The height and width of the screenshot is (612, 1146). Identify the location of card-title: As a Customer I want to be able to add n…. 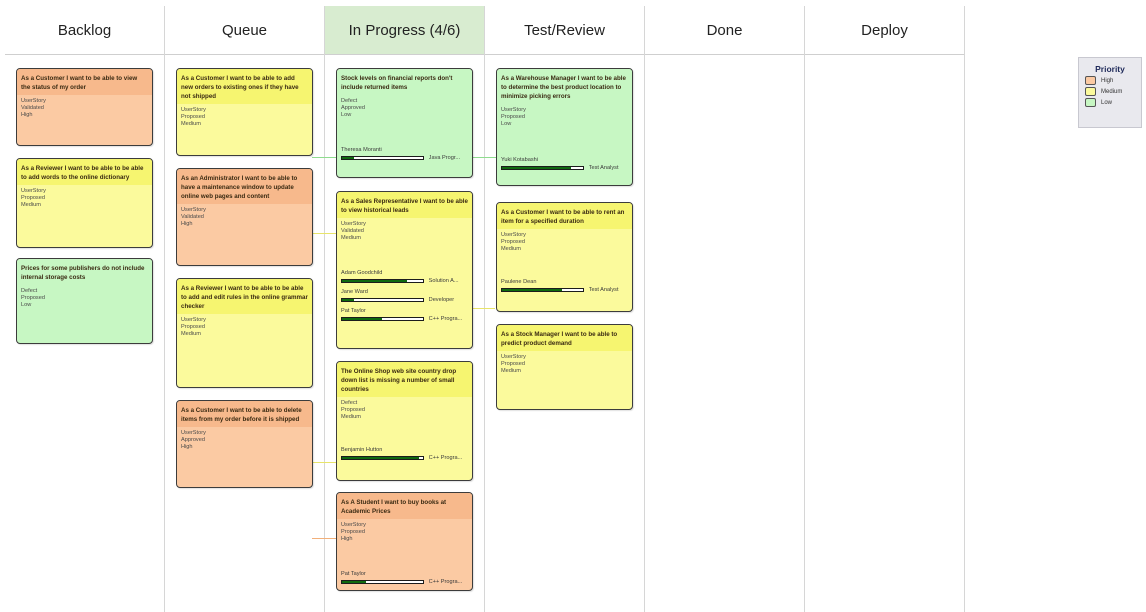
(244, 86).